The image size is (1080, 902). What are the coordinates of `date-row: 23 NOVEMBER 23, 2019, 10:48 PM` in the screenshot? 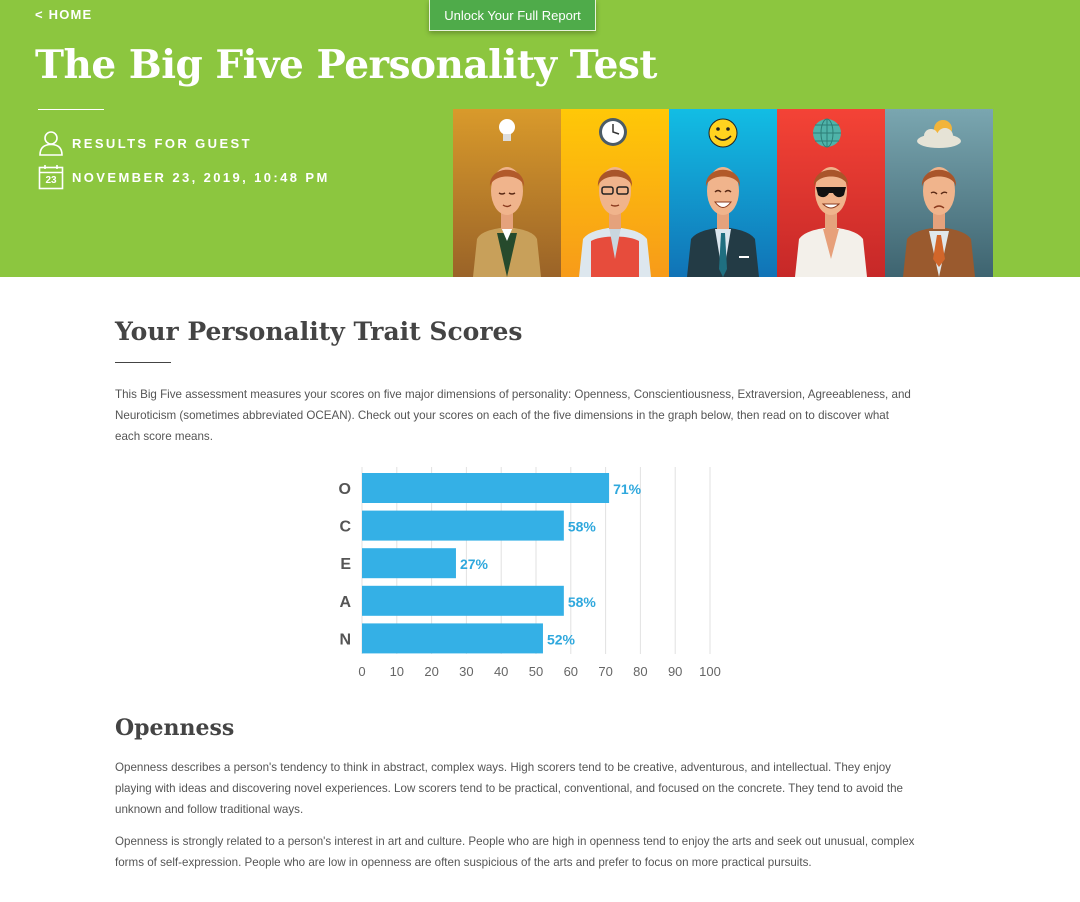 It's located at (184, 177).